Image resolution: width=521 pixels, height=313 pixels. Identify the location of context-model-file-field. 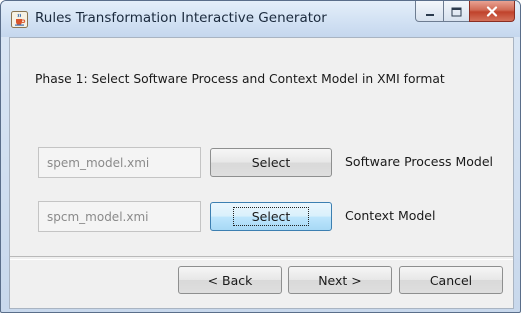
(119, 216).